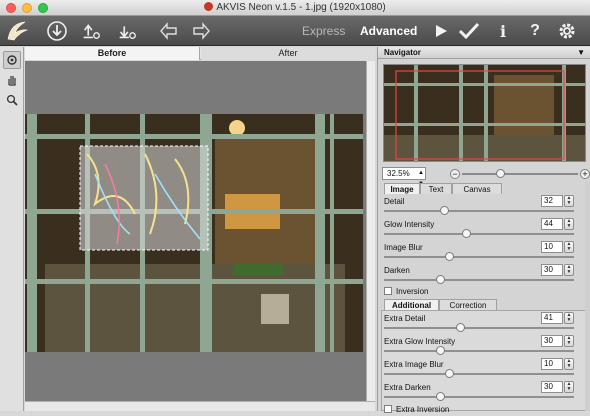  What do you see at coordinates (12, 229) in the screenshot?
I see `tool-panel` at bounding box center [12, 229].